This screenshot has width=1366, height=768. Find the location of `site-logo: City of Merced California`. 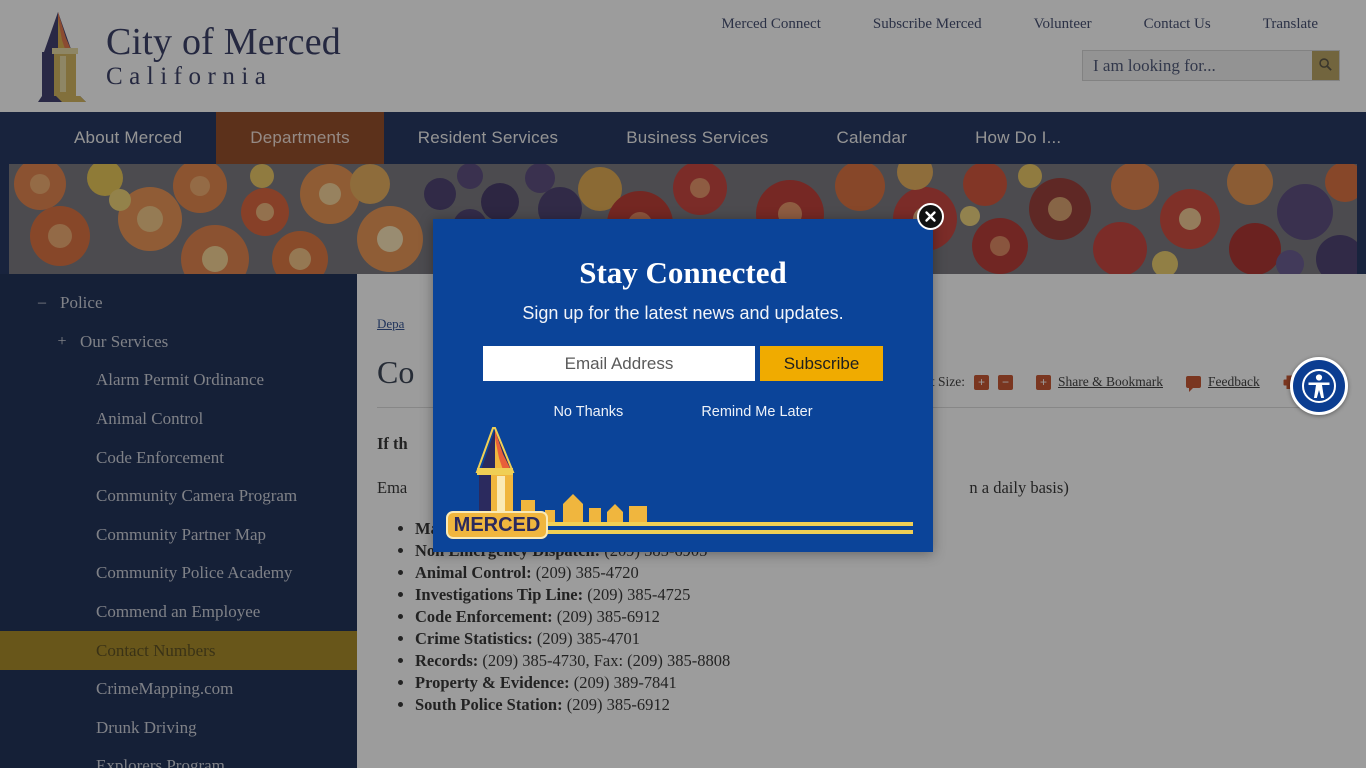

site-logo: City of Merced California is located at coordinates (188, 56).